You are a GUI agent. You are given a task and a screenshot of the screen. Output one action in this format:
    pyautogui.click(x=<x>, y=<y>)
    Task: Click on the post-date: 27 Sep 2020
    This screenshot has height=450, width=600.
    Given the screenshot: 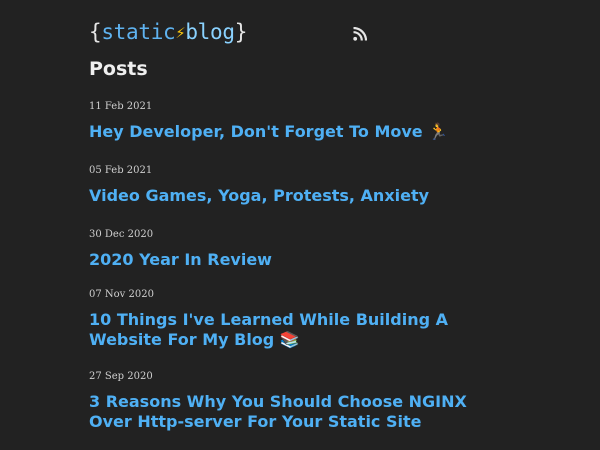 What is the action you would take?
    pyautogui.click(x=121, y=376)
    